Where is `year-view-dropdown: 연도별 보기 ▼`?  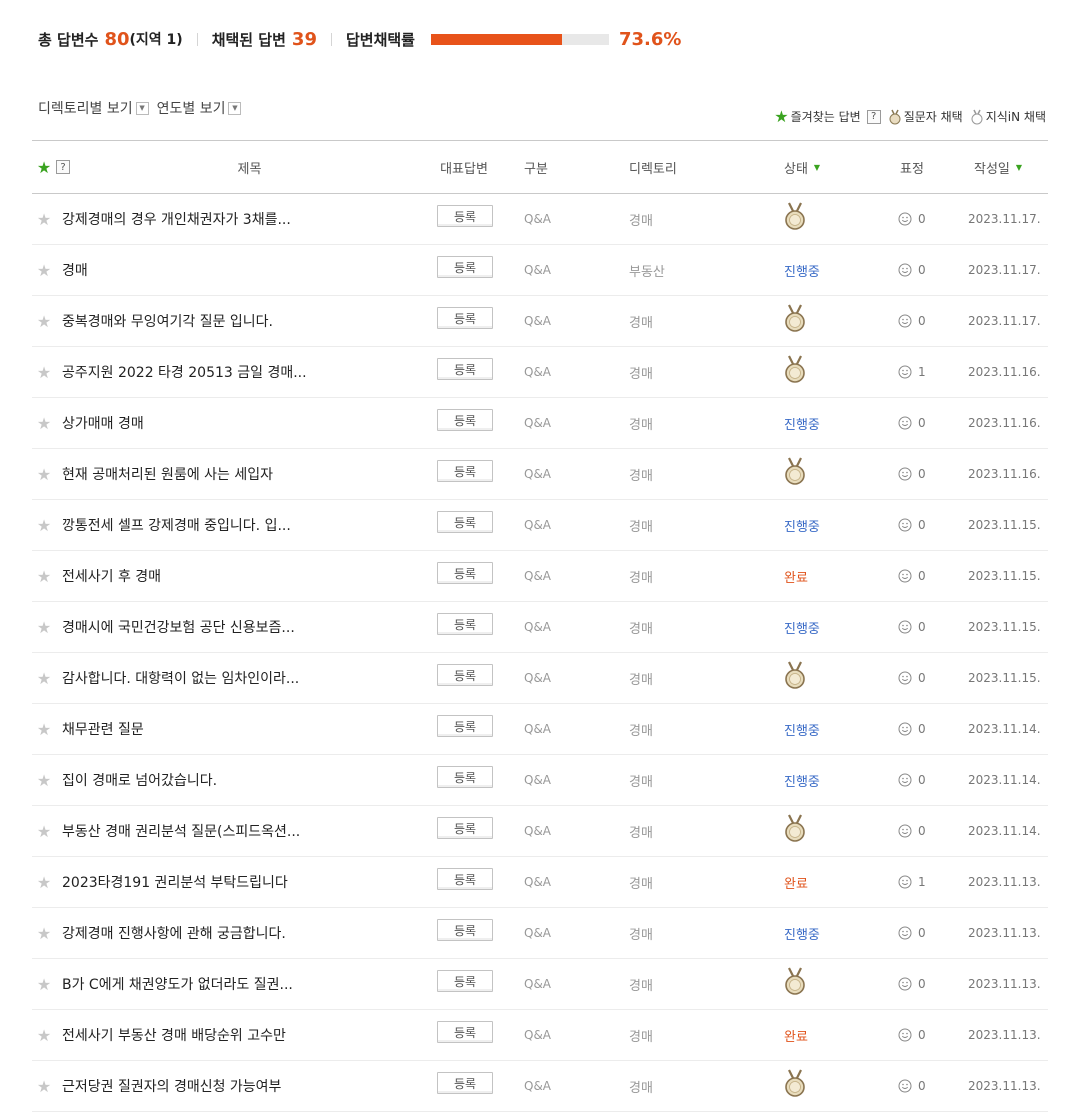 year-view-dropdown: 연도별 보기 ▼ is located at coordinates (199, 108).